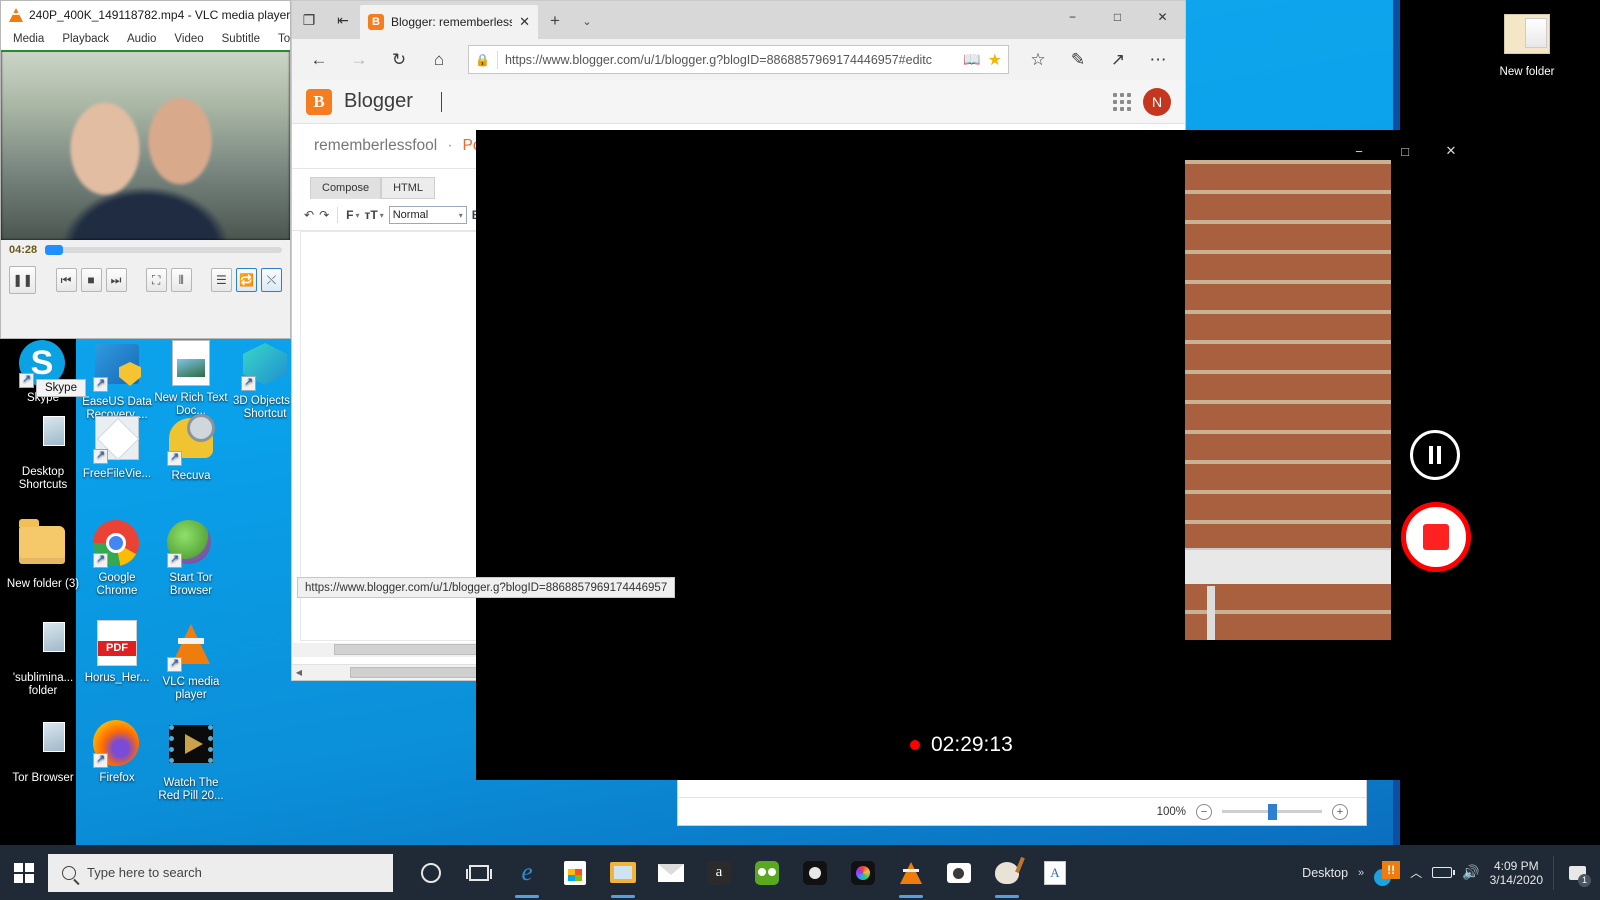  I want to click on new-tab-button: +, so click(555, 21).